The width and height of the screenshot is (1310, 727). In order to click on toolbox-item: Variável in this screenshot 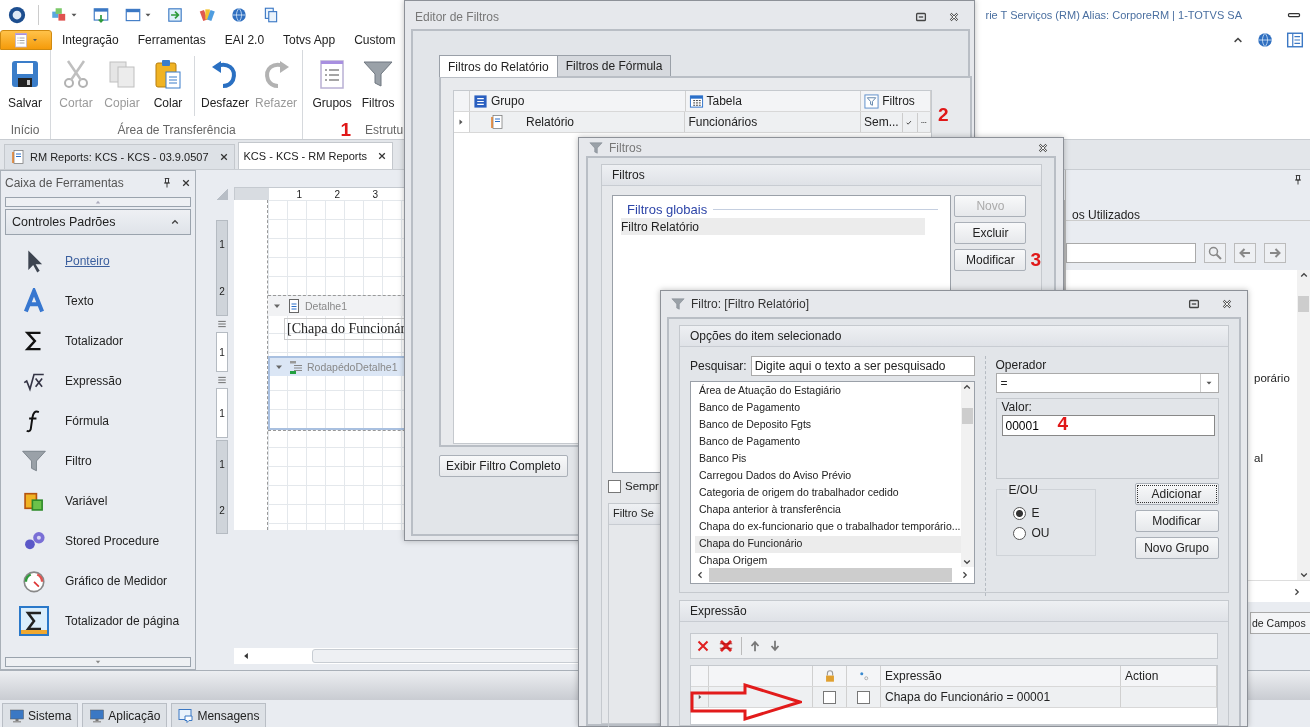, I will do `click(98, 501)`.